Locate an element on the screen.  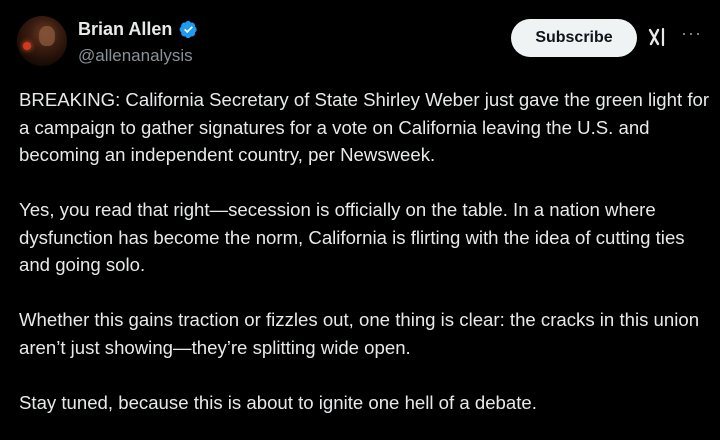
more-options-icon: ··· is located at coordinates (691, 35).